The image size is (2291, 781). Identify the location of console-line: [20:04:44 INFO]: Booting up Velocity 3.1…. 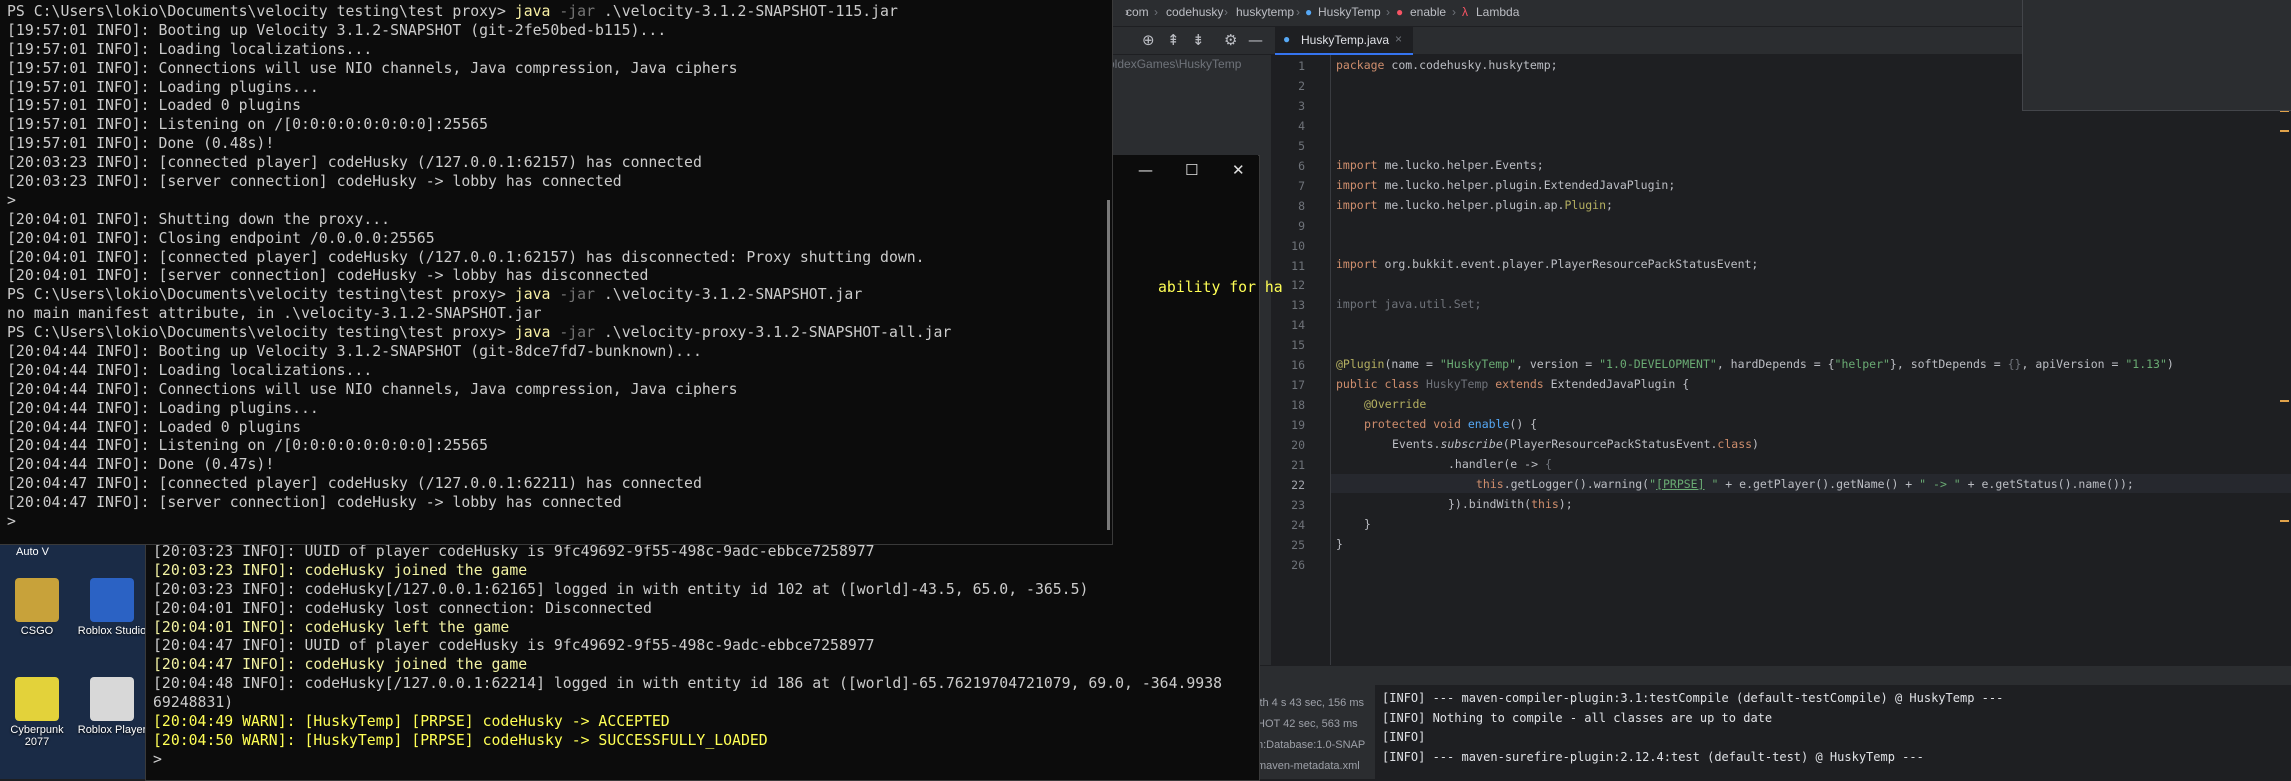
(354, 352).